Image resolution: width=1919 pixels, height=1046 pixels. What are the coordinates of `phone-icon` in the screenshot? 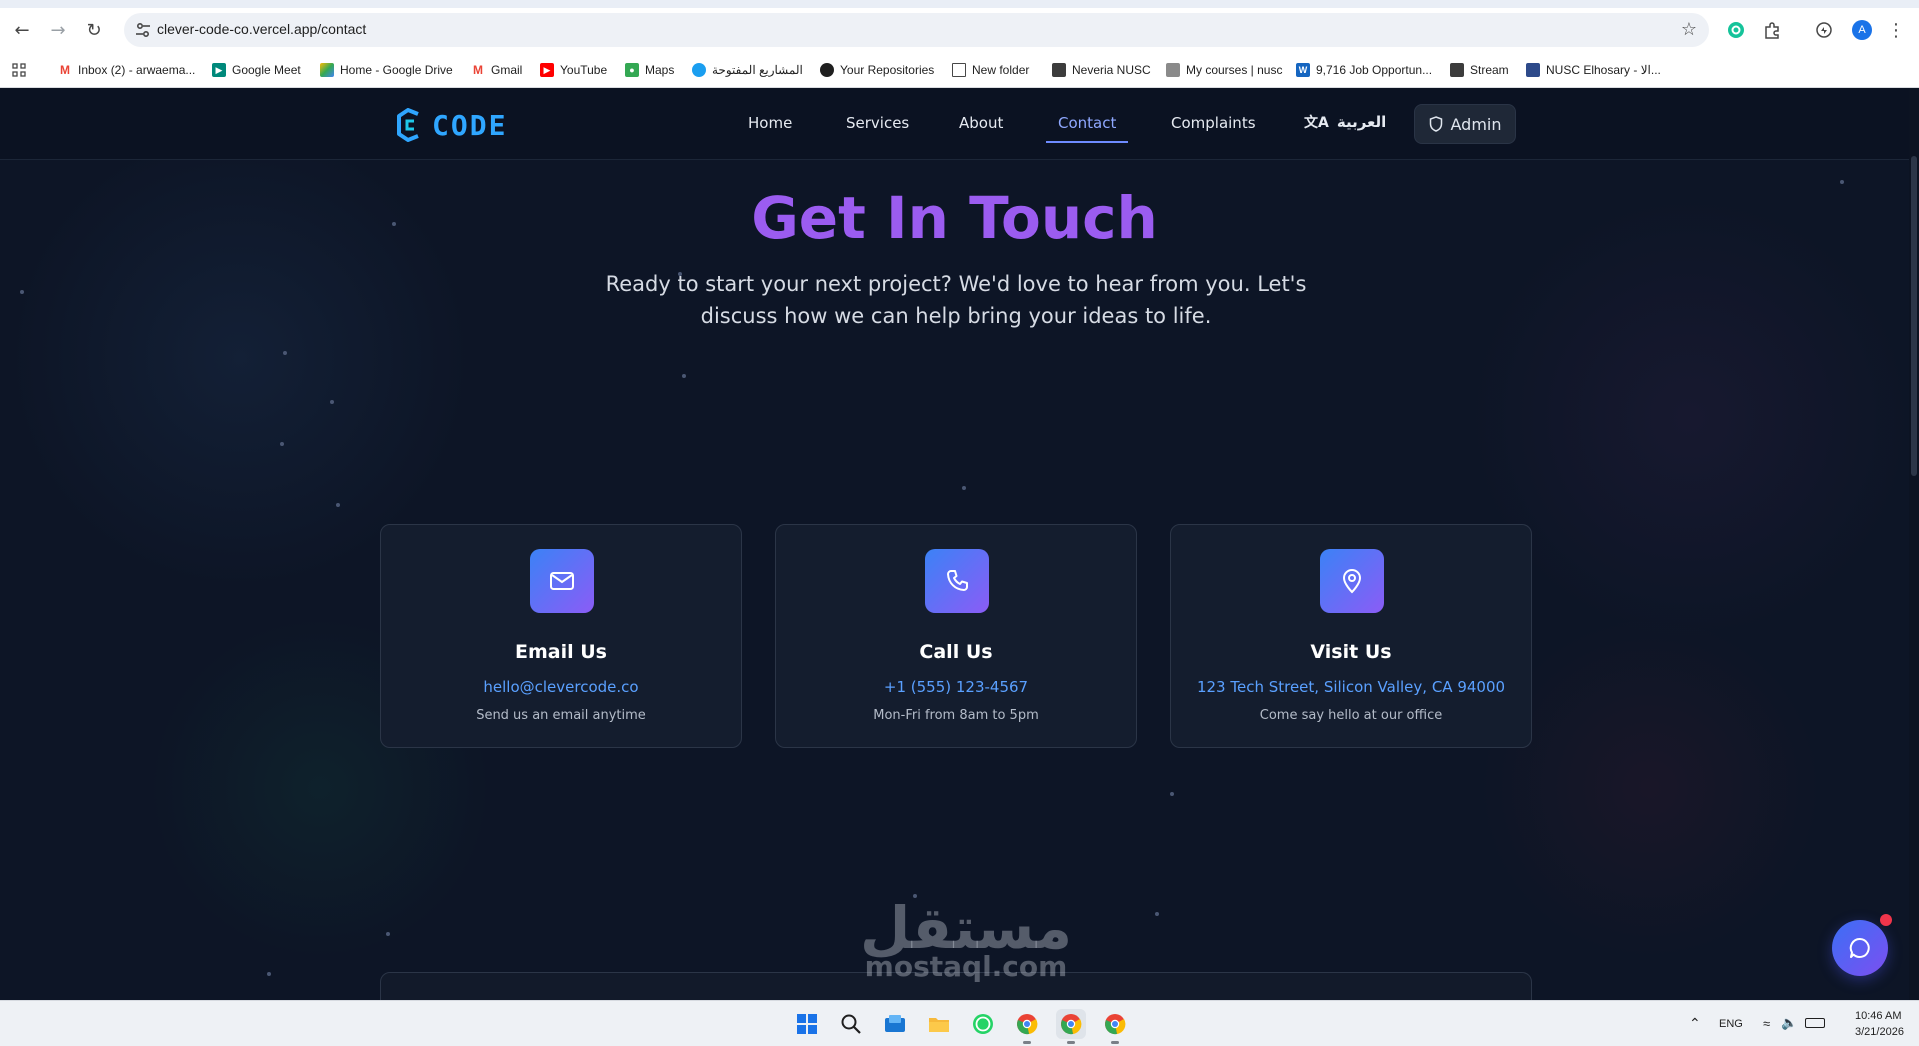 It's located at (957, 581).